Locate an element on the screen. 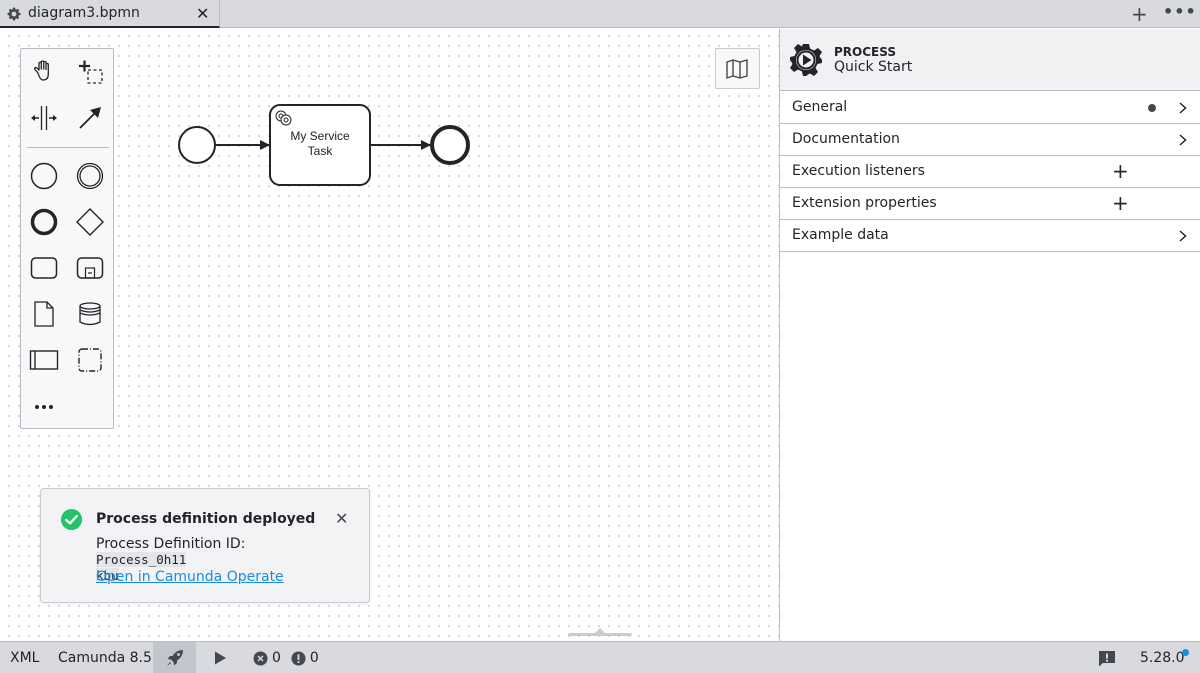  process-id-label: Process Definition ID: is located at coordinates (171, 544).